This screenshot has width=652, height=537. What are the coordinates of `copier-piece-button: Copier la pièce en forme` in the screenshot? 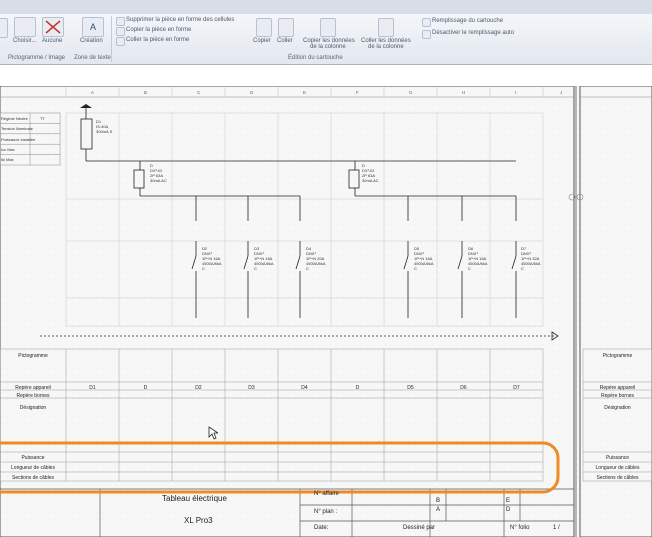 It's located at (158, 30).